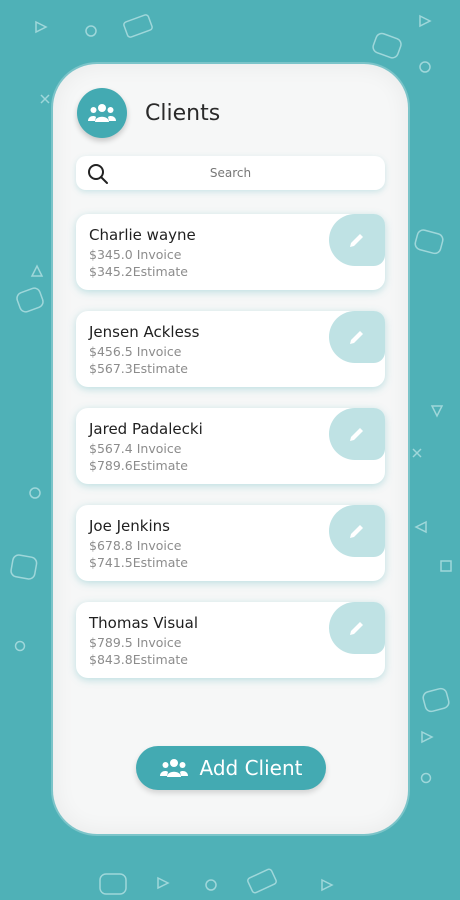 The width and height of the screenshot is (460, 900). What do you see at coordinates (183, 113) in the screenshot?
I see `page-title: Clients` at bounding box center [183, 113].